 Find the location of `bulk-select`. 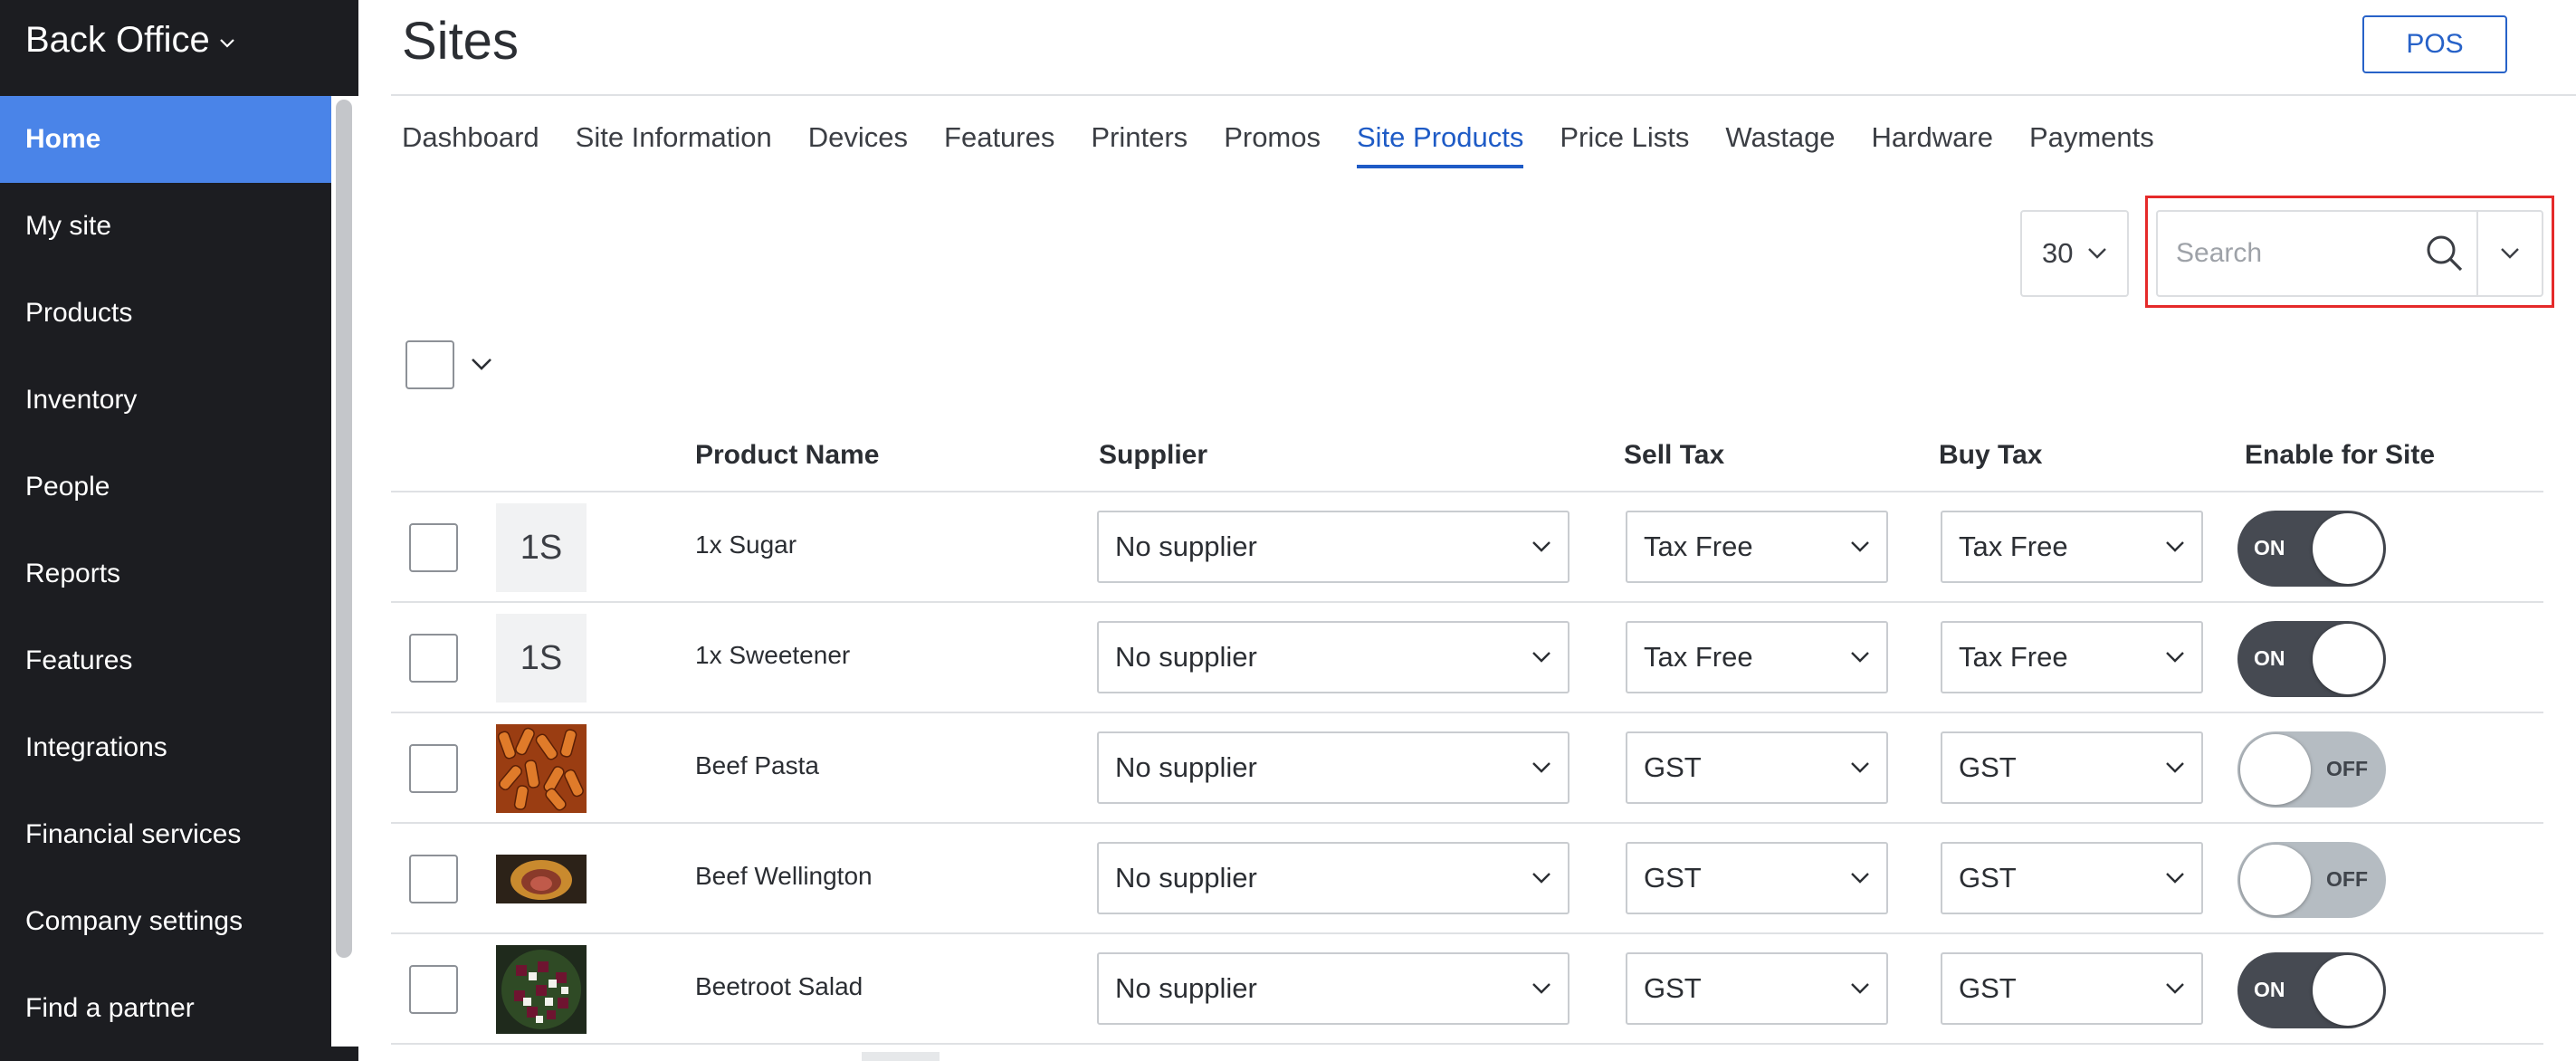

bulk-select is located at coordinates (448, 365).